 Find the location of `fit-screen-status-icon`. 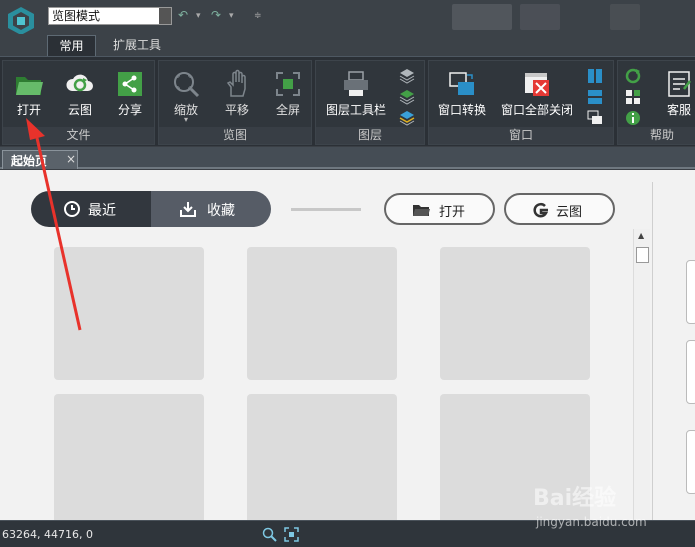

fit-screen-status-icon is located at coordinates (291, 534).